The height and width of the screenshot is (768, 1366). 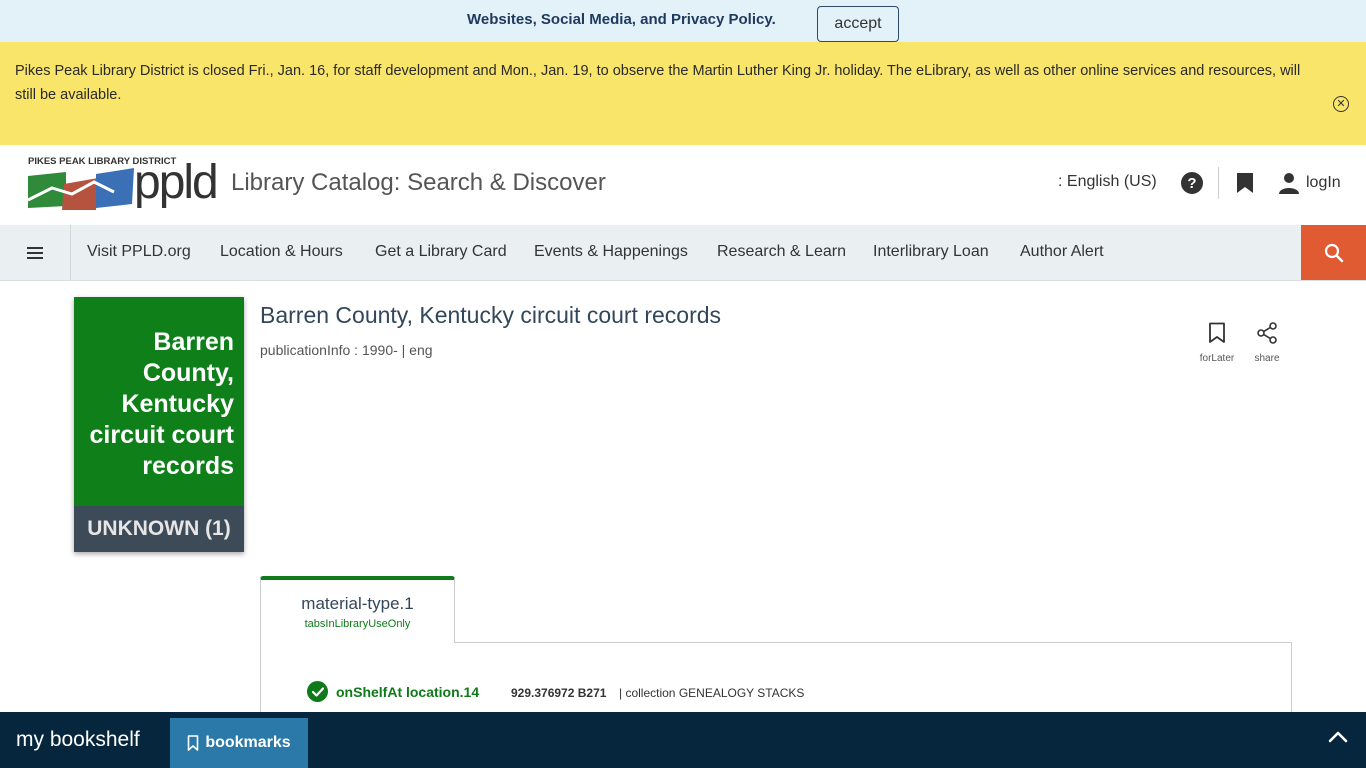 I want to click on for-later-label: forLater, so click(x=1217, y=358).